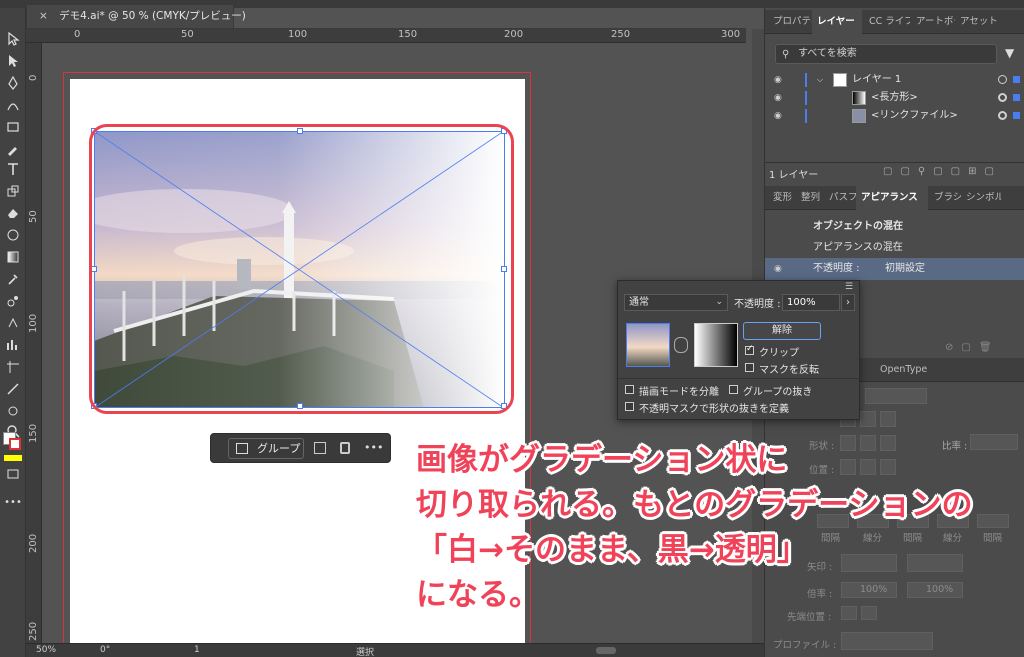 The height and width of the screenshot is (657, 1024). Describe the element at coordinates (733, 389) in the screenshot. I see `knockout-group-checkbox` at that location.